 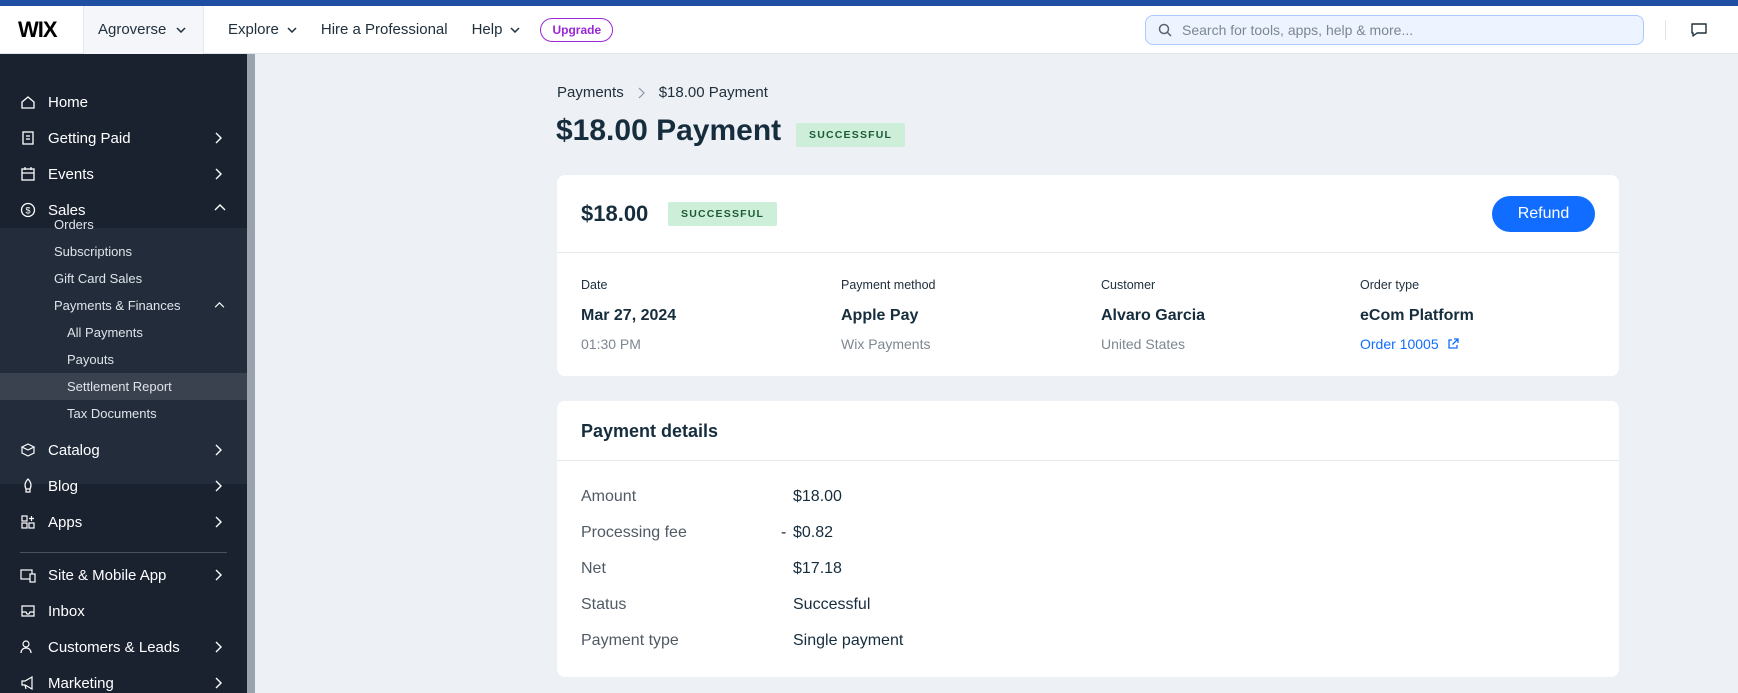 What do you see at coordinates (813, 532) in the screenshot?
I see `detail-value: $0.82` at bounding box center [813, 532].